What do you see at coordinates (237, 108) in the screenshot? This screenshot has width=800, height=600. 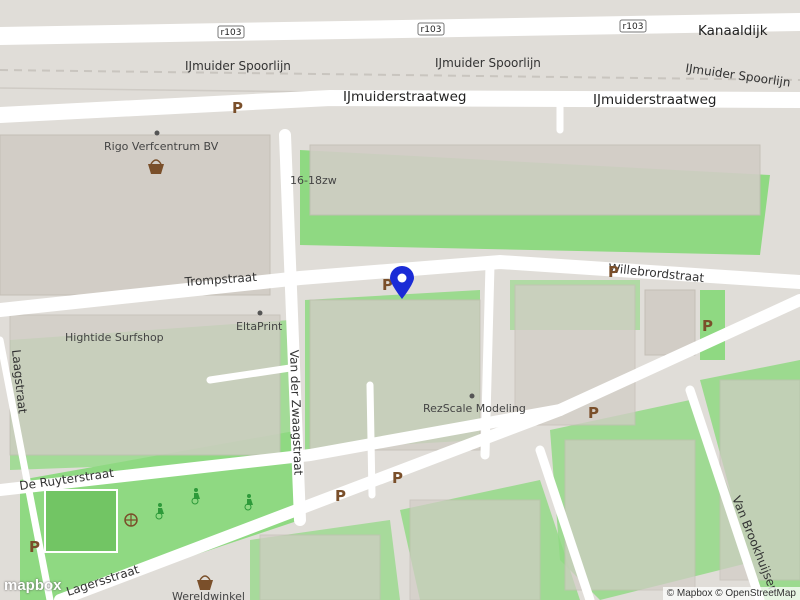 I see `parking-icon-1: P` at bounding box center [237, 108].